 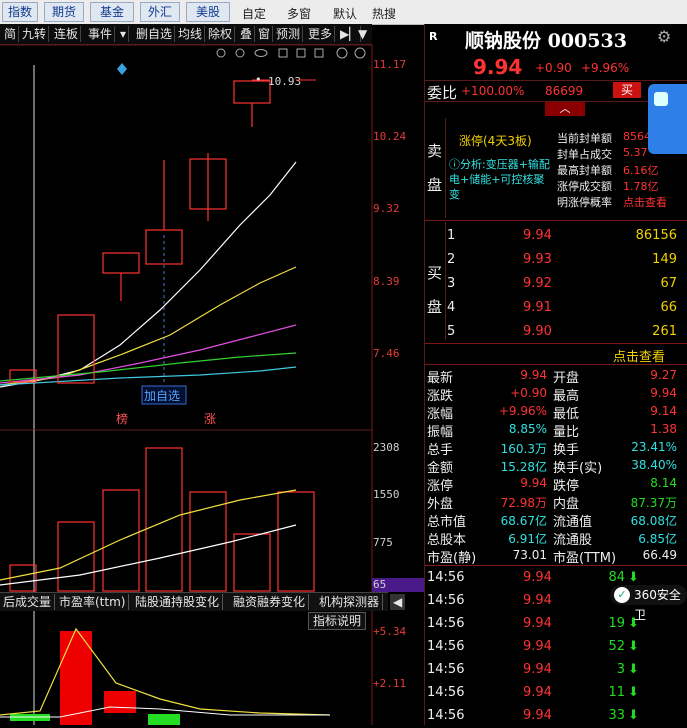 What do you see at coordinates (337, 621) in the screenshot?
I see `indicator-help-button: 指标说明` at bounding box center [337, 621].